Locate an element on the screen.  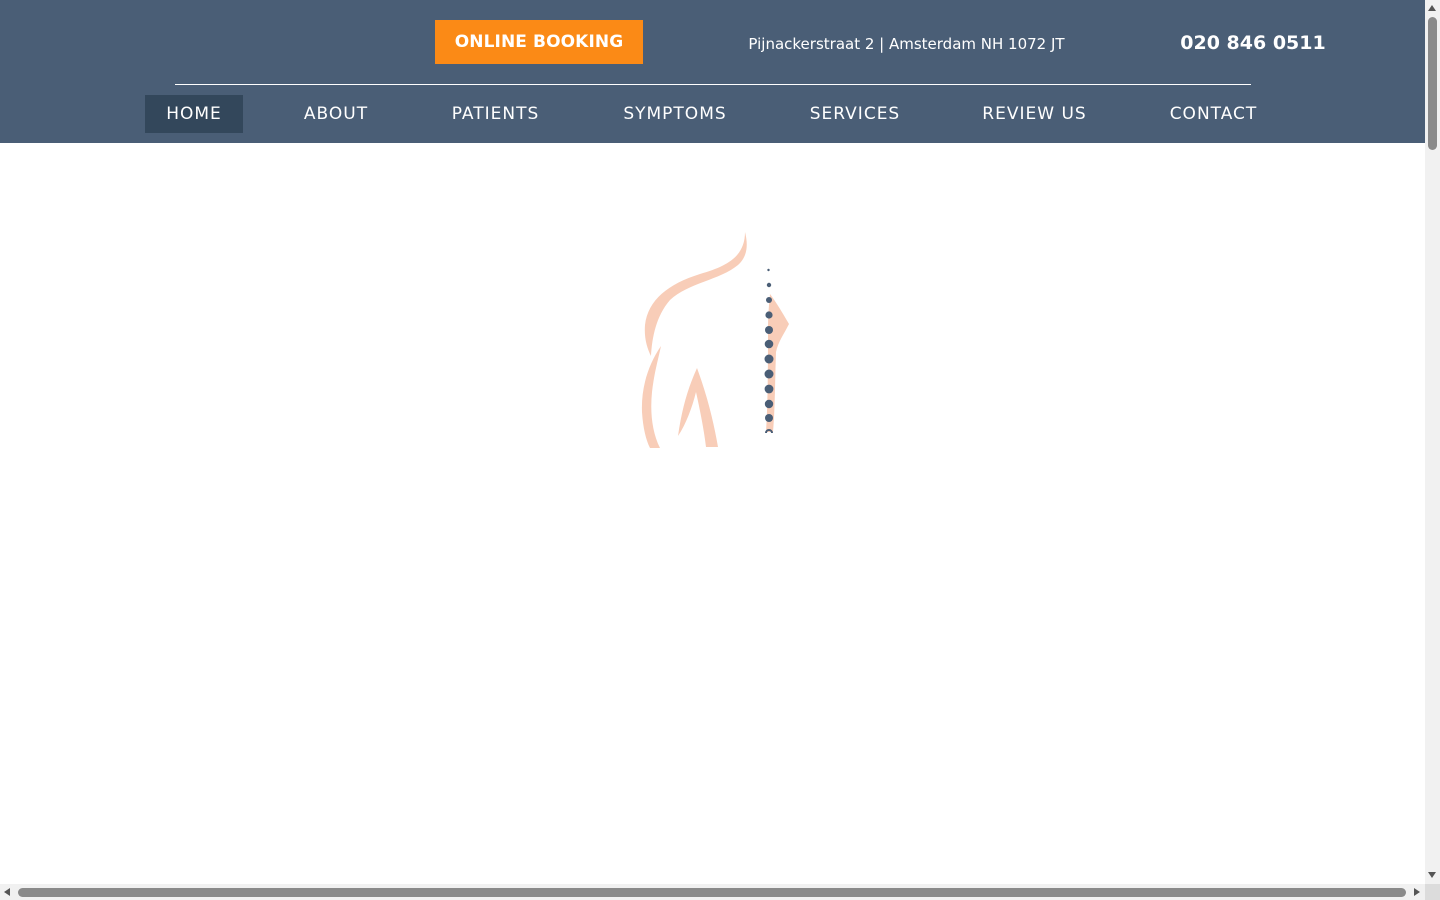
nav-item-home: HOME is located at coordinates (194, 114).